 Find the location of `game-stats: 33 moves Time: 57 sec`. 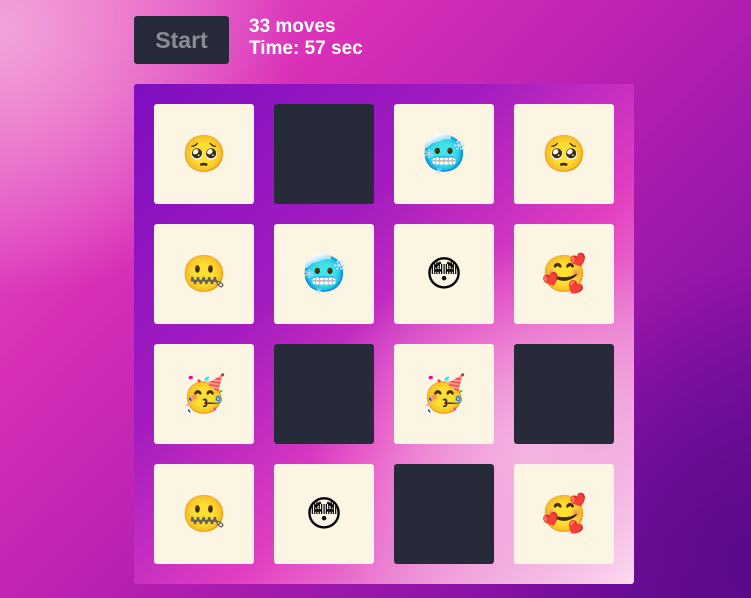

game-stats: 33 moves Time: 57 sec is located at coordinates (306, 38).